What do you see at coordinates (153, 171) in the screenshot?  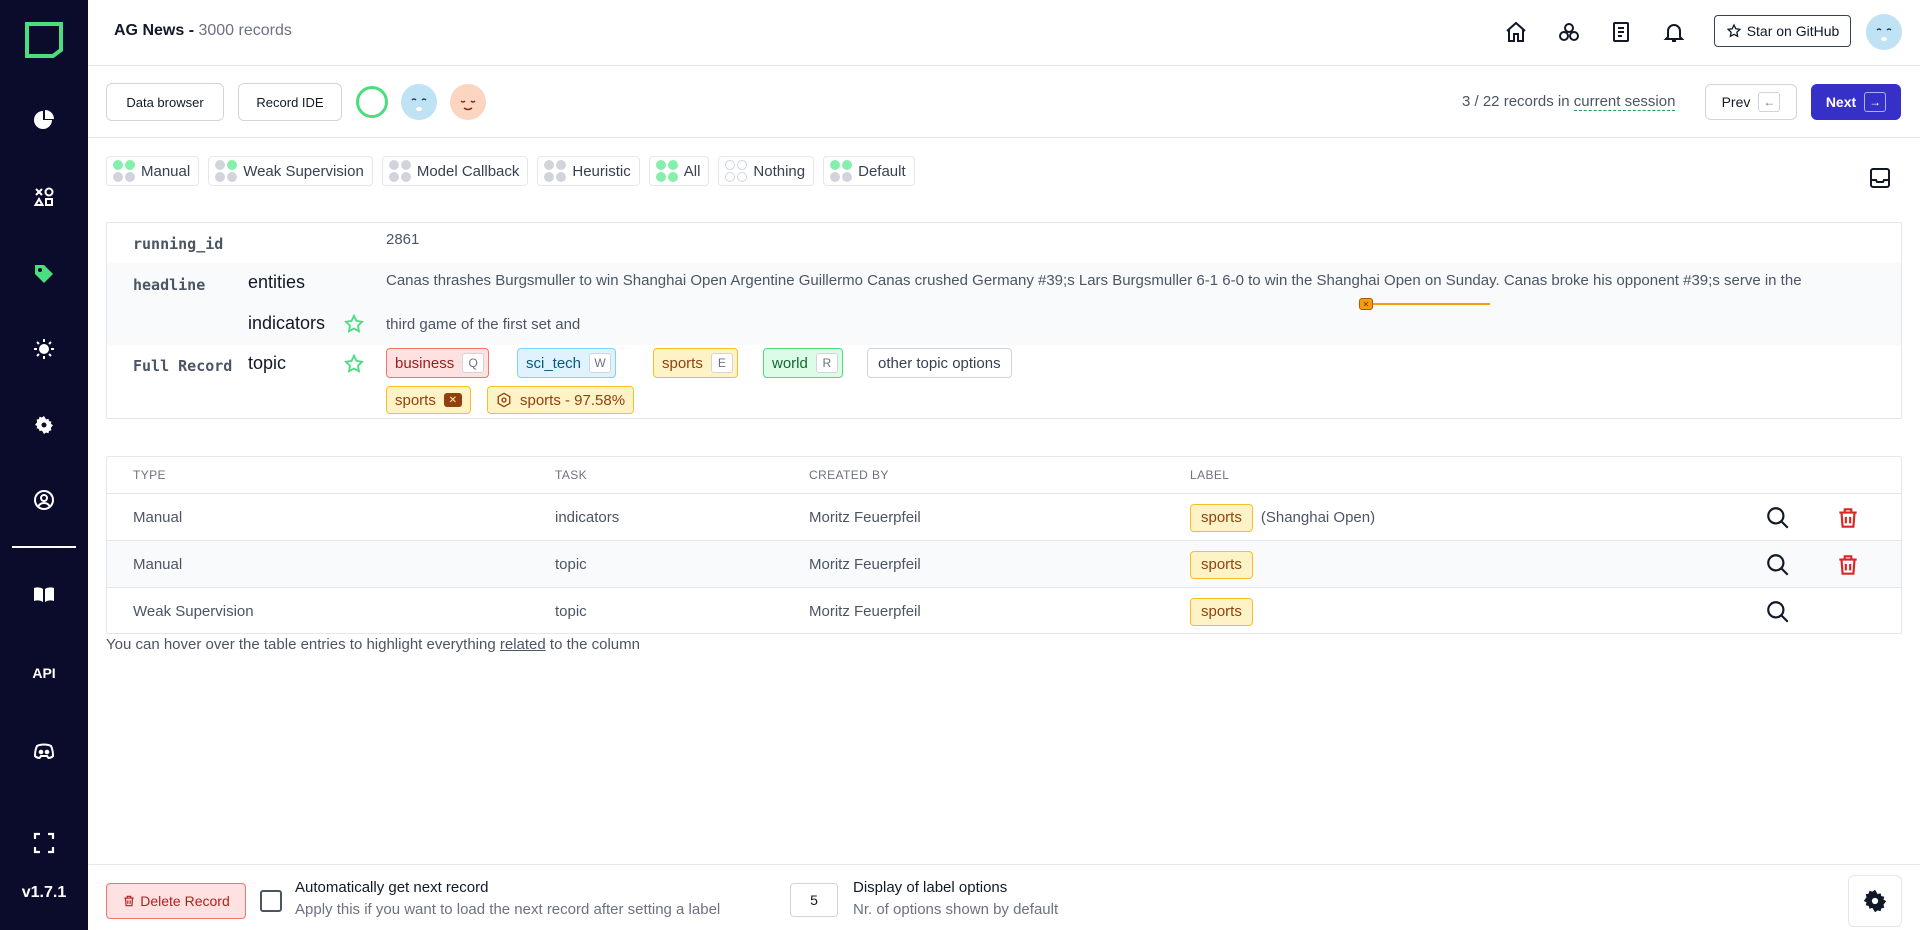 I see `filter-chip-manual: Manual` at bounding box center [153, 171].